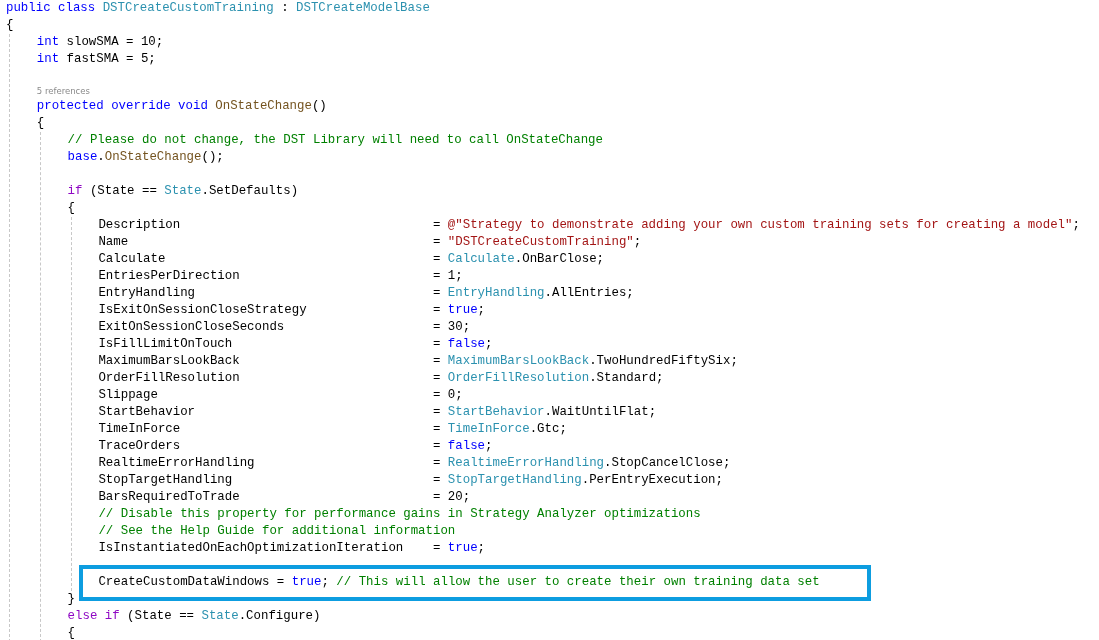 The height and width of the screenshot is (640, 1099). What do you see at coordinates (414, 463) in the screenshot?
I see `code-line: RealtimeErrorHandling = RealtimeErrorHandling.StopCancelClose;` at bounding box center [414, 463].